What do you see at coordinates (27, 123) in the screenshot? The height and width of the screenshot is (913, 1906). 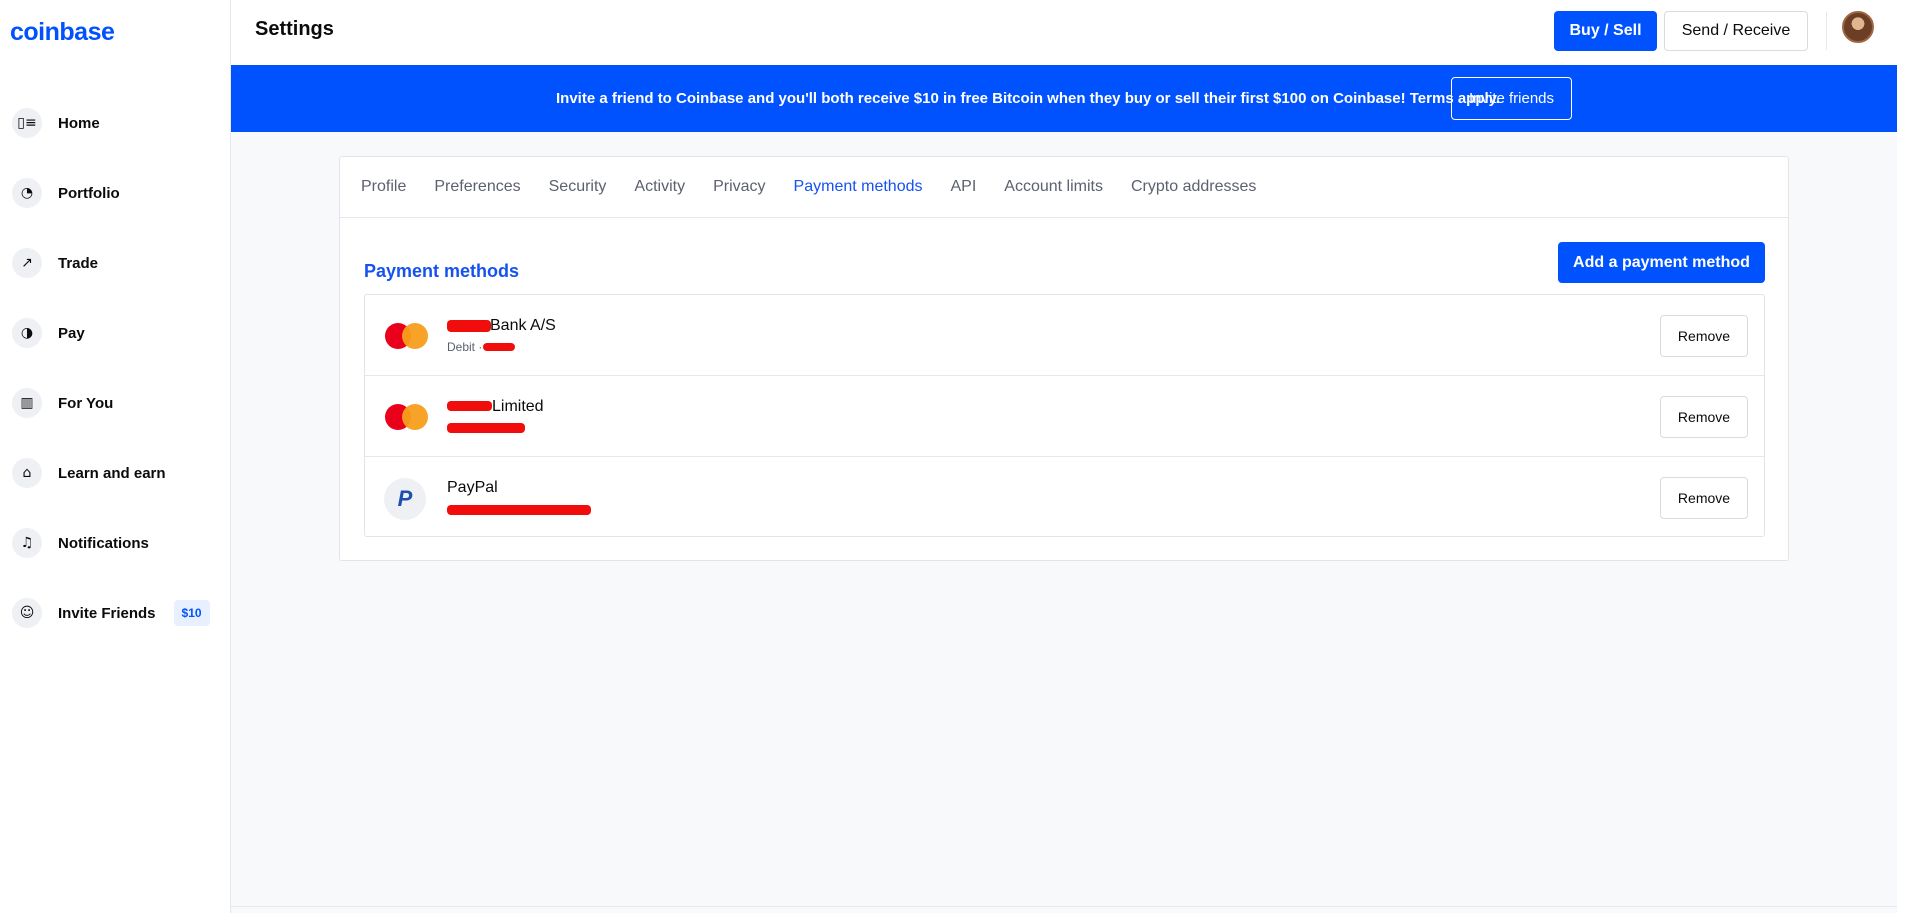 I see `home-icon: ▯≡` at bounding box center [27, 123].